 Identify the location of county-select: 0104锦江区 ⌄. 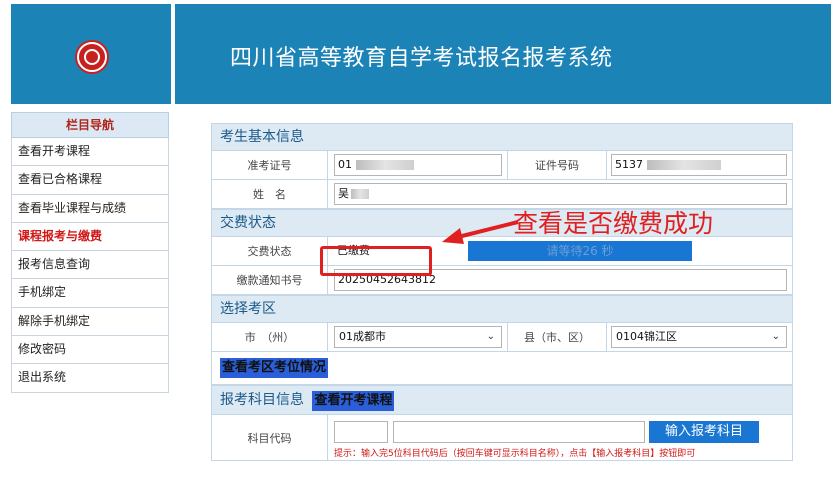
(699, 337).